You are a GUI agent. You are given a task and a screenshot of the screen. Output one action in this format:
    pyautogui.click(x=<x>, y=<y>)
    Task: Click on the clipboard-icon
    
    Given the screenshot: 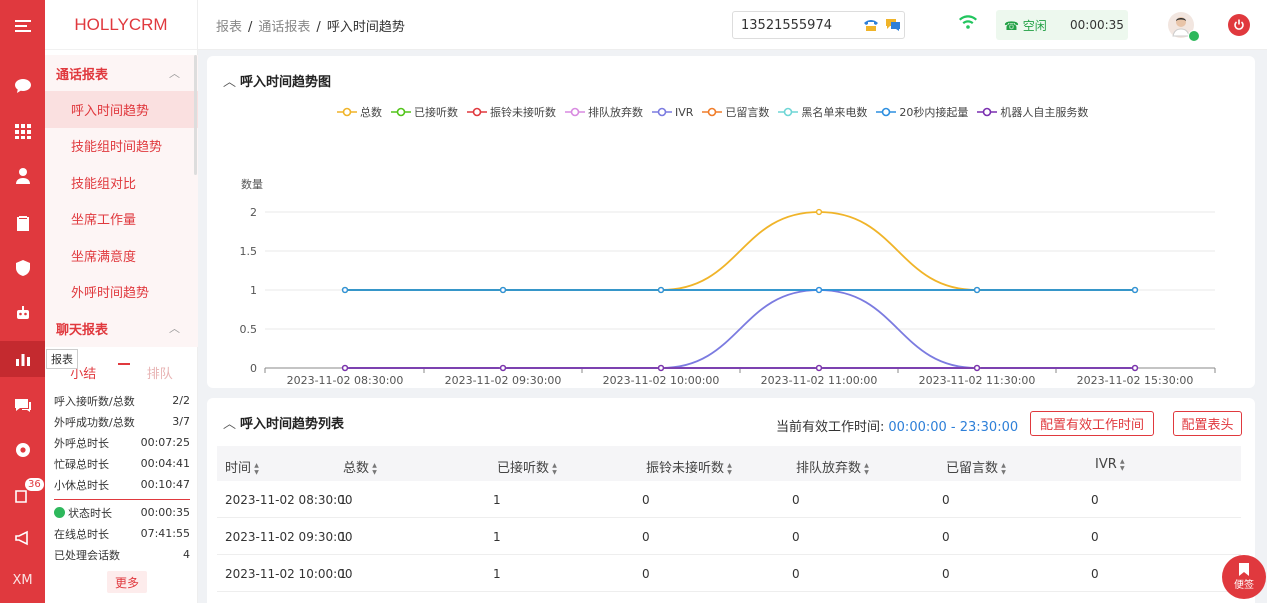 What is the action you would take?
    pyautogui.click(x=22, y=223)
    